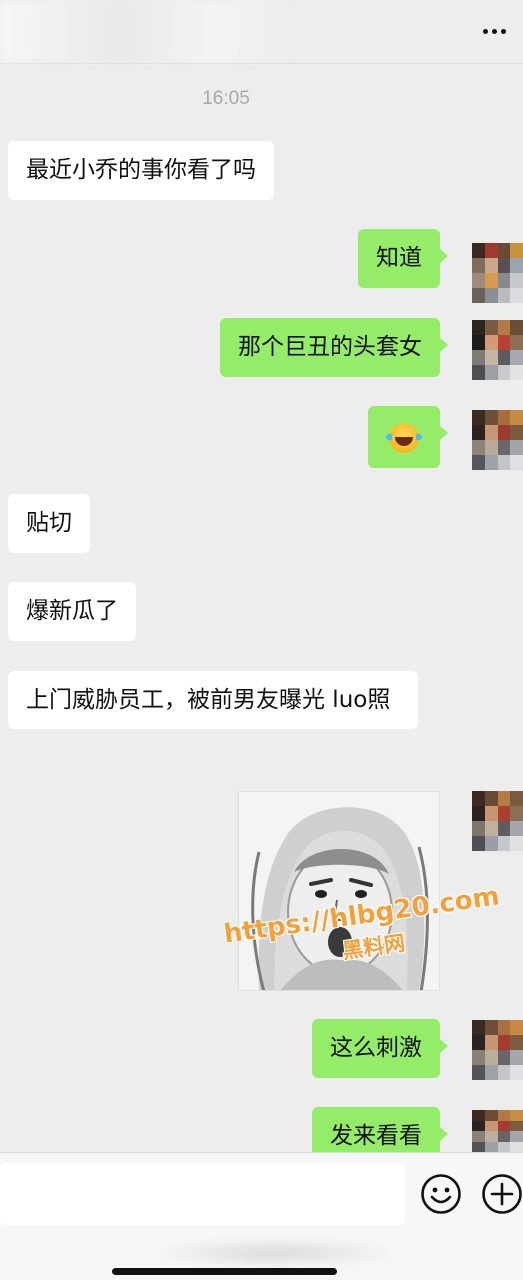 This screenshot has width=523, height=1280. Describe the element at coordinates (72, 611) in the screenshot. I see `message-bubble-incoming: 爆新瓜了` at that location.